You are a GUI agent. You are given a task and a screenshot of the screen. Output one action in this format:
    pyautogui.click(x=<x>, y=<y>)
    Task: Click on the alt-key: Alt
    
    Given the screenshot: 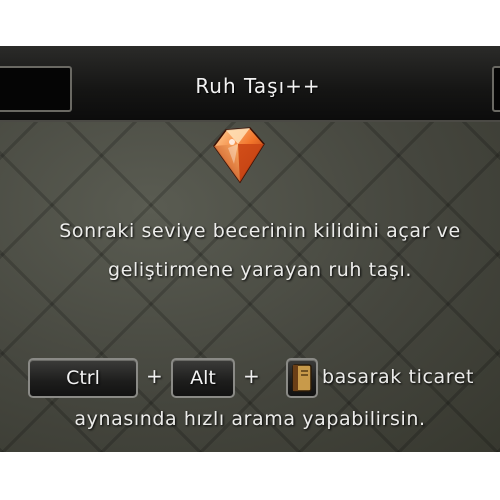 What is the action you would take?
    pyautogui.click(x=203, y=378)
    